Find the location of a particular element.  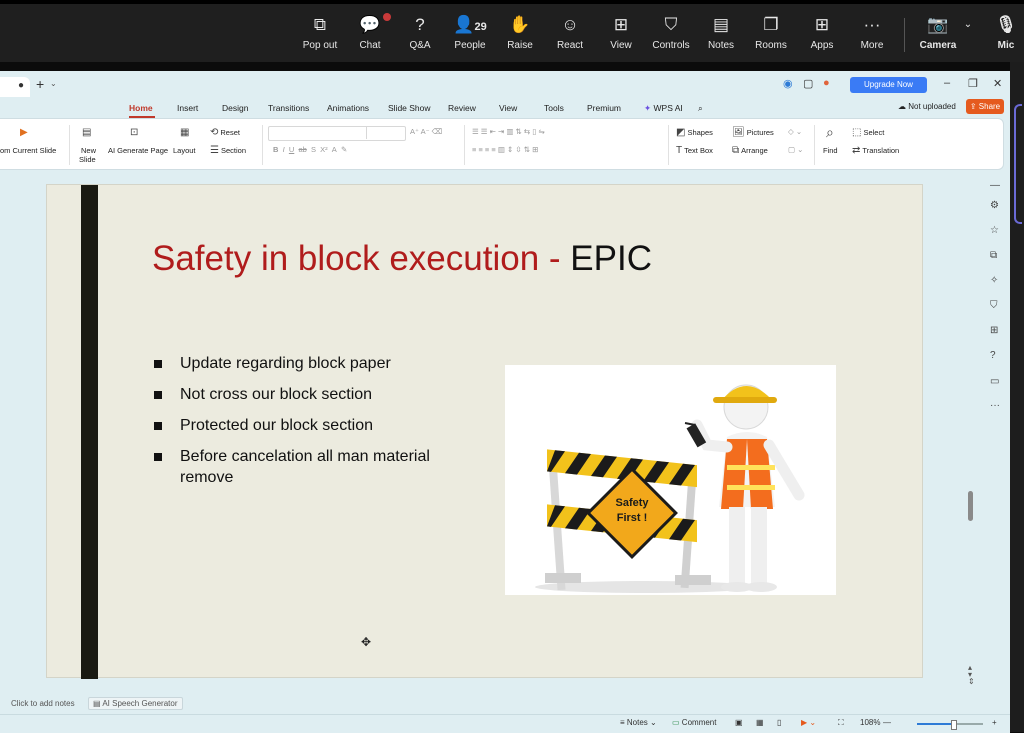

upgrade-button: Upgrade Now is located at coordinates (888, 85).